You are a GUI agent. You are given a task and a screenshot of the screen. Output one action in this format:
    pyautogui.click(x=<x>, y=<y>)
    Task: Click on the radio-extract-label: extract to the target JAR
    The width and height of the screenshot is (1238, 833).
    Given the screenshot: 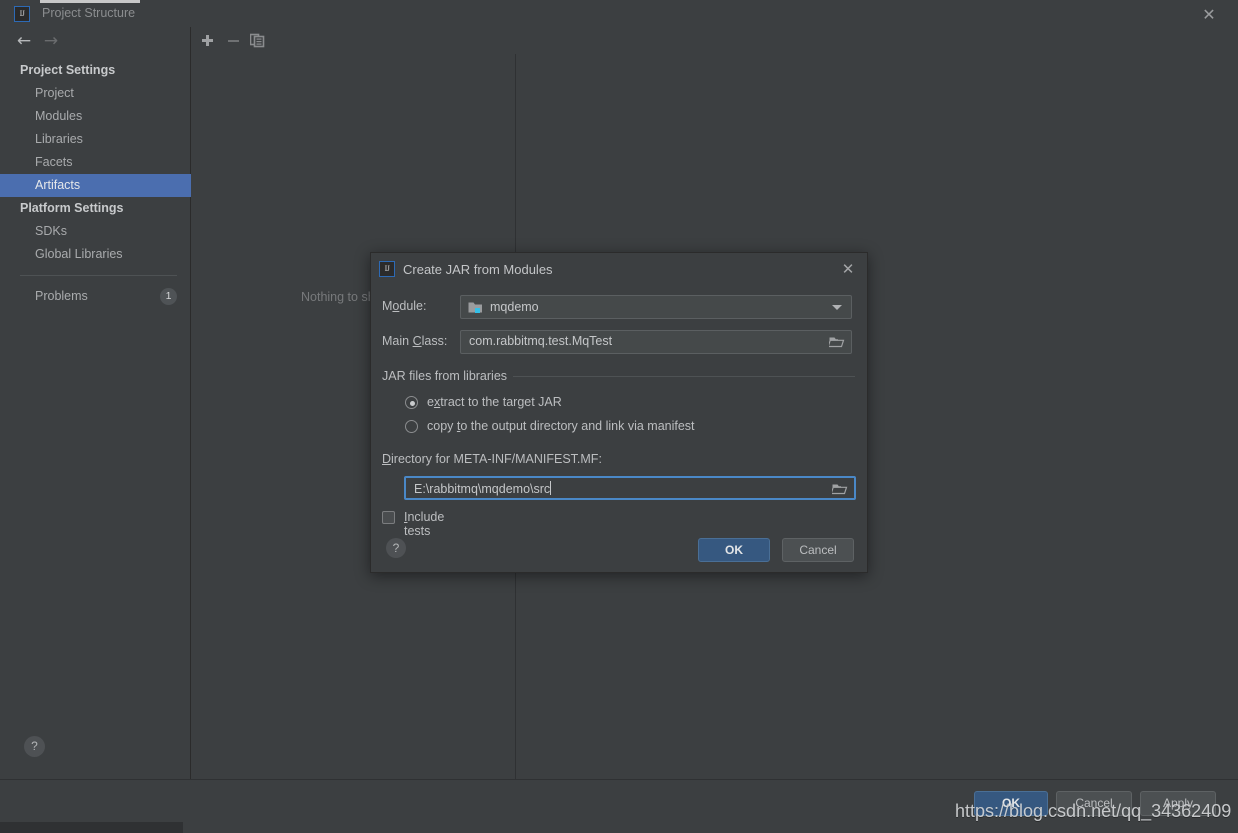 What is the action you would take?
    pyautogui.click(x=494, y=402)
    